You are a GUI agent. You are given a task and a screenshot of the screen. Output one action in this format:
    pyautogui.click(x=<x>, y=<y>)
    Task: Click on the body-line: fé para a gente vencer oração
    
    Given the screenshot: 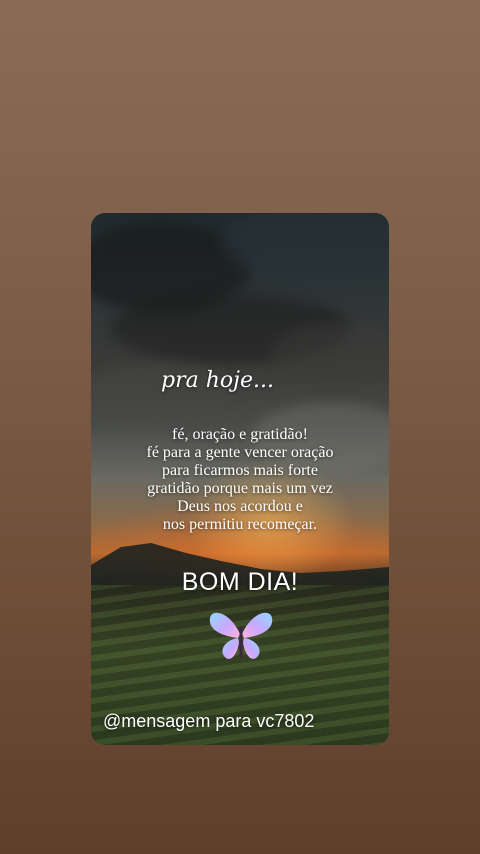 What is the action you would take?
    pyautogui.click(x=240, y=452)
    